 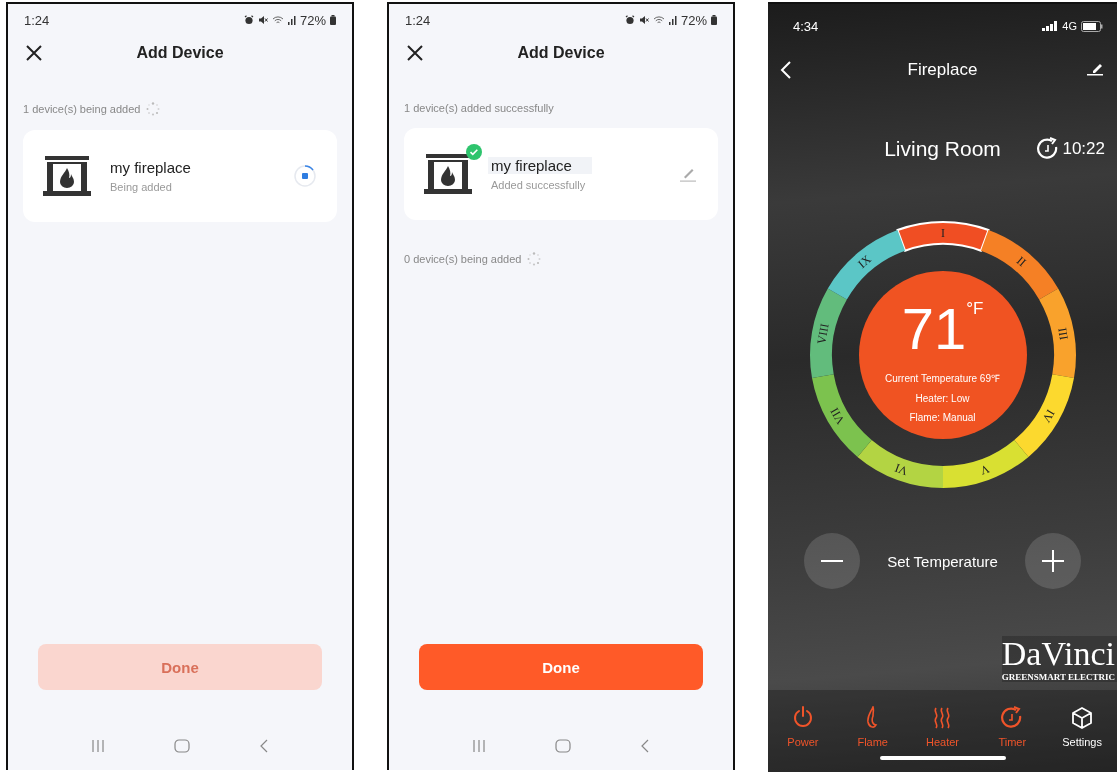 What do you see at coordinates (984, 469) in the screenshot?
I see `dial-numeral: V` at bounding box center [984, 469].